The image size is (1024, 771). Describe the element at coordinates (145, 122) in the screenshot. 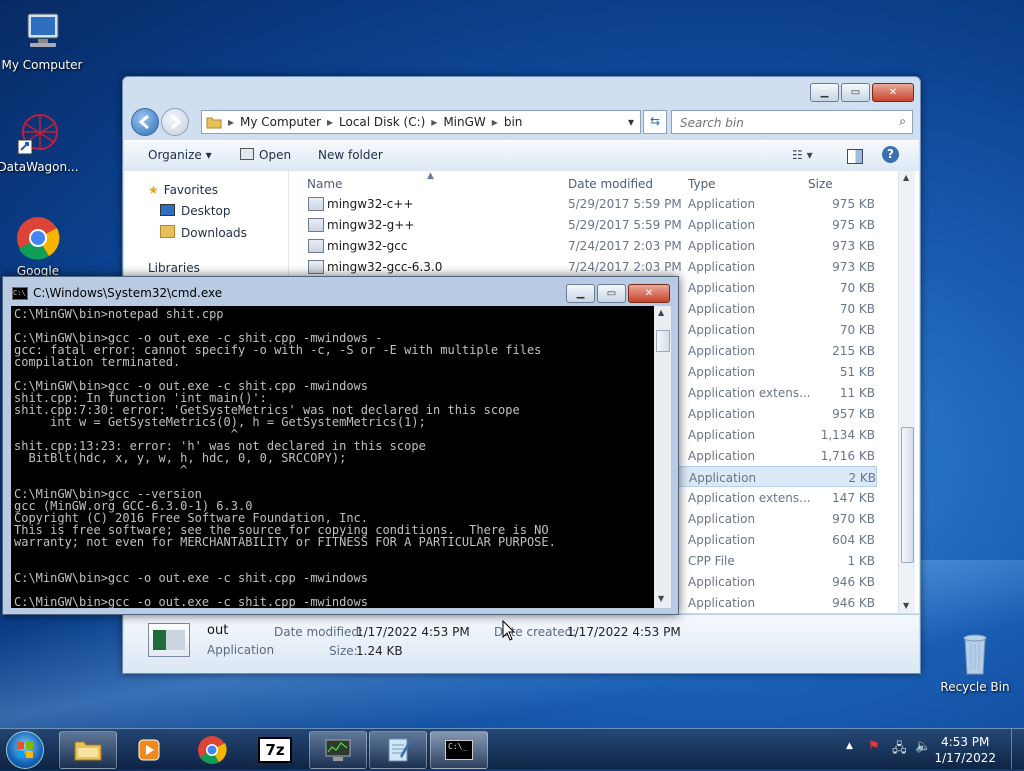

I see `back-button` at that location.